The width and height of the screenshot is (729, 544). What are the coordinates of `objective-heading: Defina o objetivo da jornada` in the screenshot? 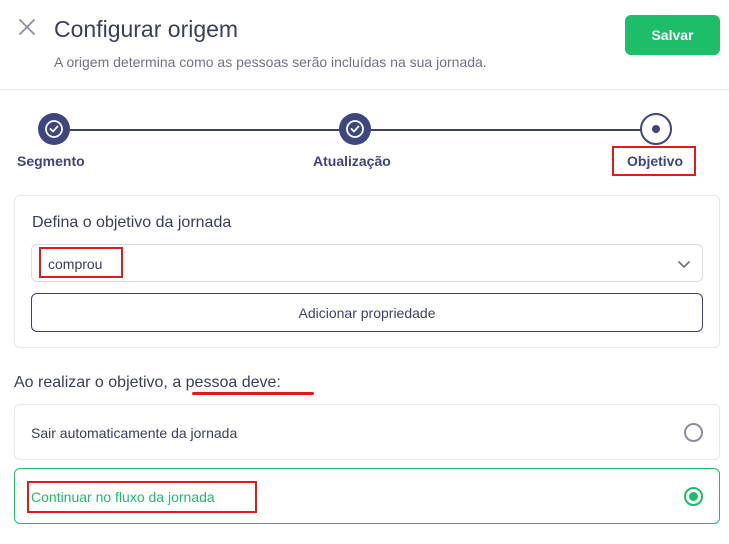 It's located at (132, 222).